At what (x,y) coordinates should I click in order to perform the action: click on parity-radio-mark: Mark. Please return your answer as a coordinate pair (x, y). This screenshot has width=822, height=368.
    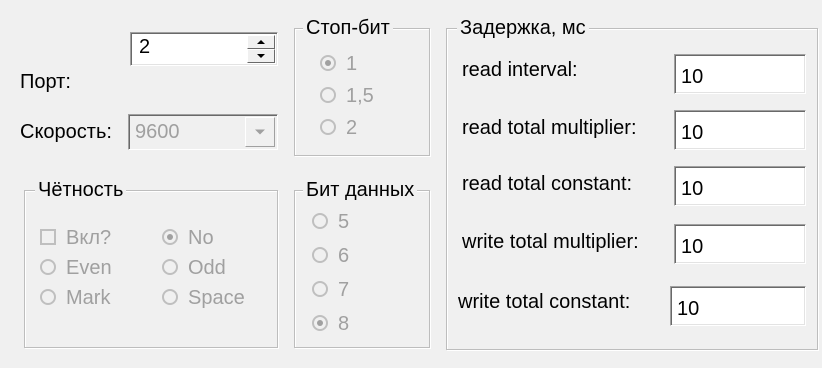
    Looking at the image, I should click on (75, 298).